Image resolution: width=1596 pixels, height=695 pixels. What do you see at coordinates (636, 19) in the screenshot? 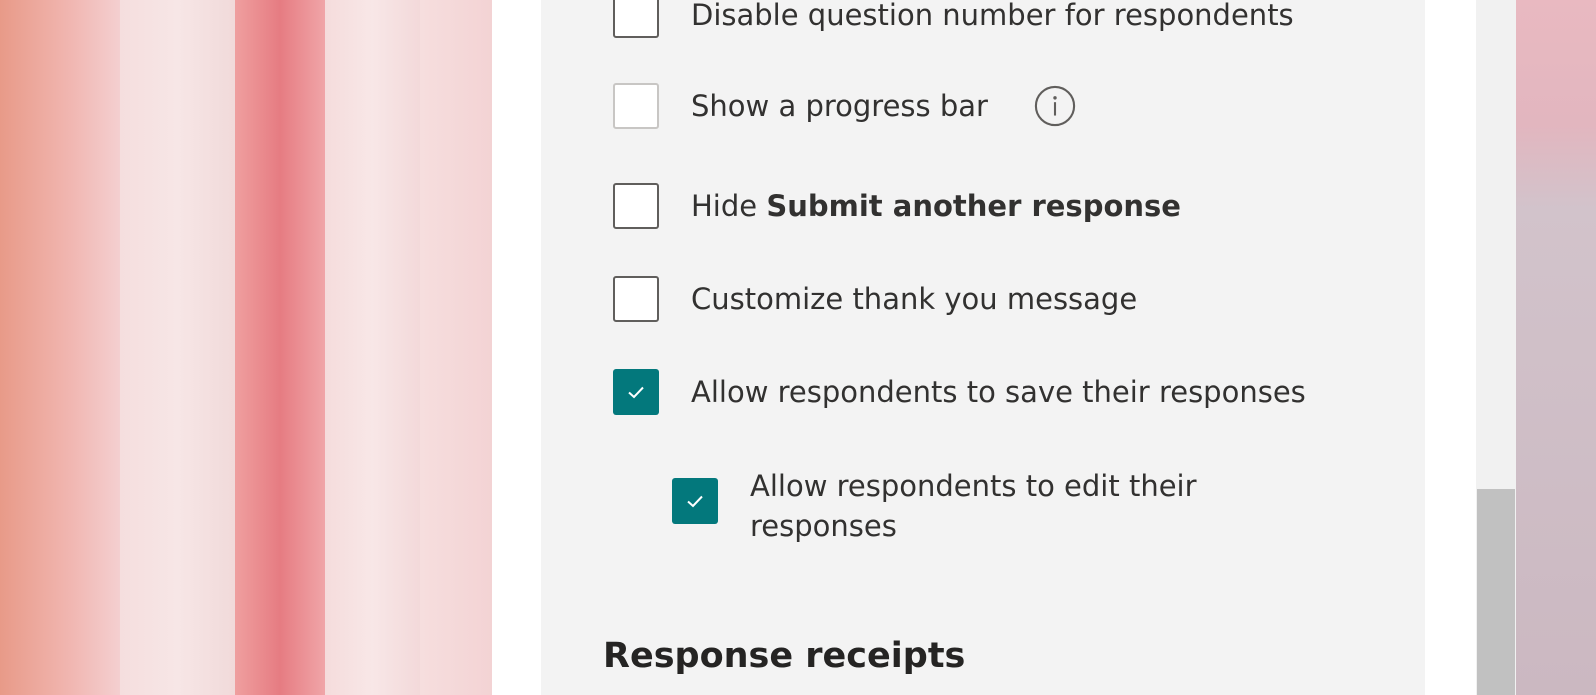
I see `checkbox-disable-question-number` at bounding box center [636, 19].